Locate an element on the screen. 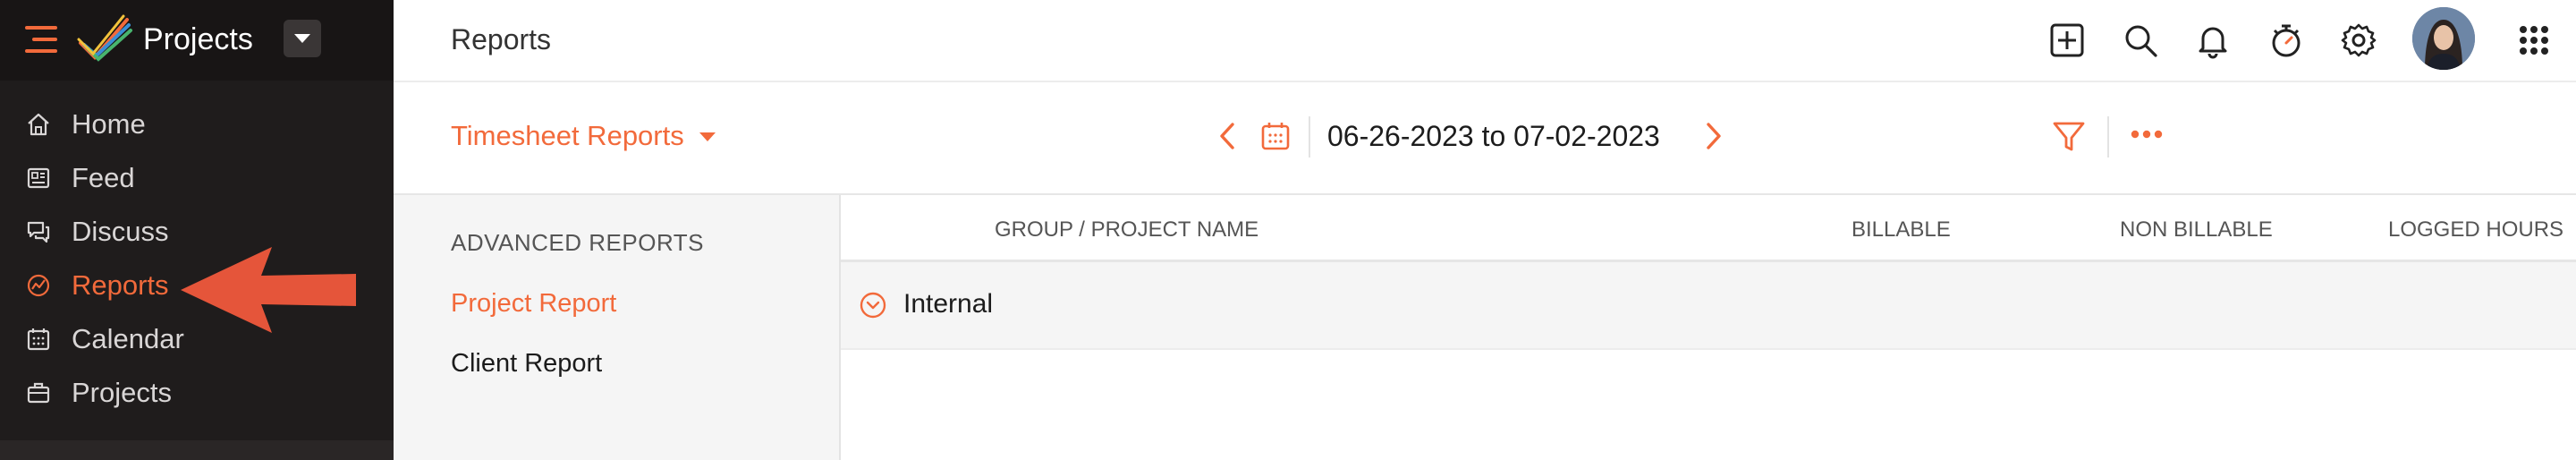 The image size is (2576, 460). page-title: Reports is located at coordinates (501, 39).